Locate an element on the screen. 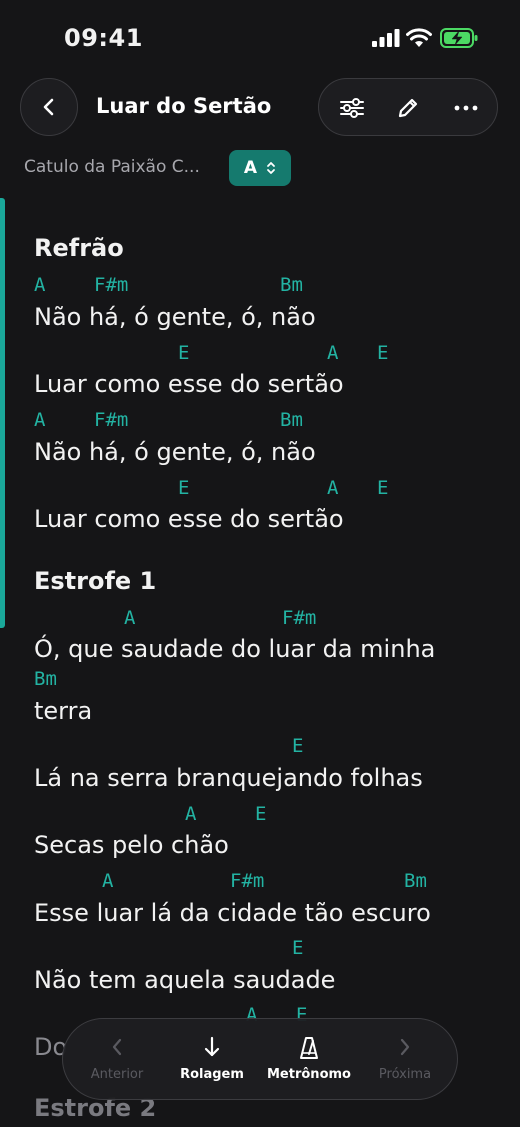  previous-label: Anterior is located at coordinates (117, 1074).